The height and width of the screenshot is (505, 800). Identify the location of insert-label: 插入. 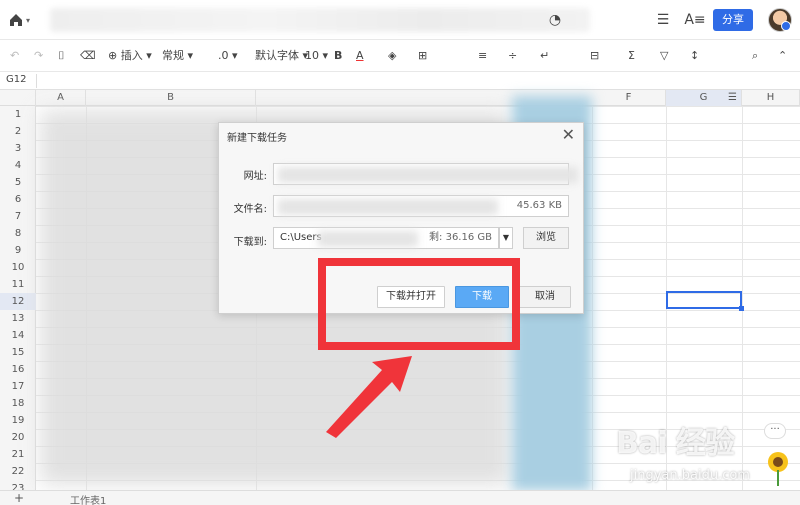
(131, 55).